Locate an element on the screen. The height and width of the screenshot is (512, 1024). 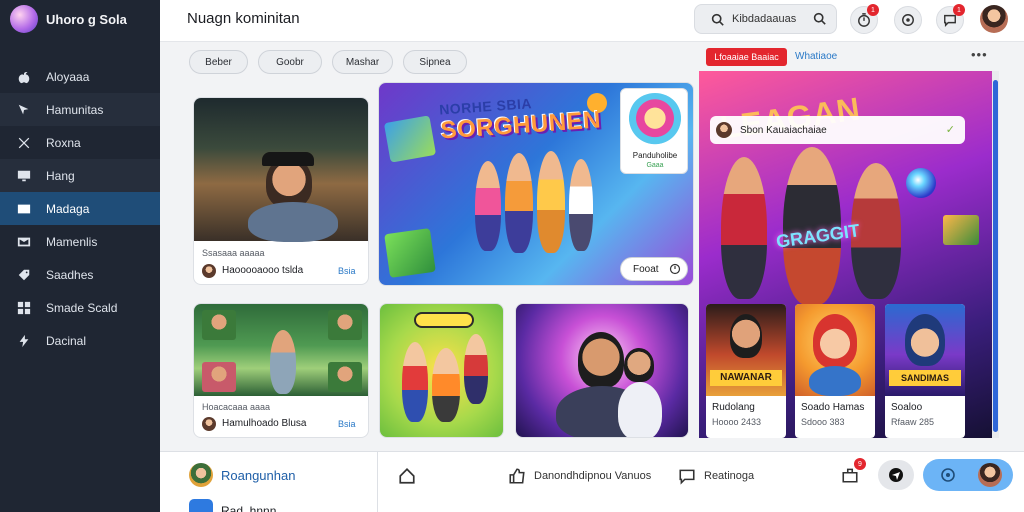
share-badge: 9 is located at coordinates (860, 464).